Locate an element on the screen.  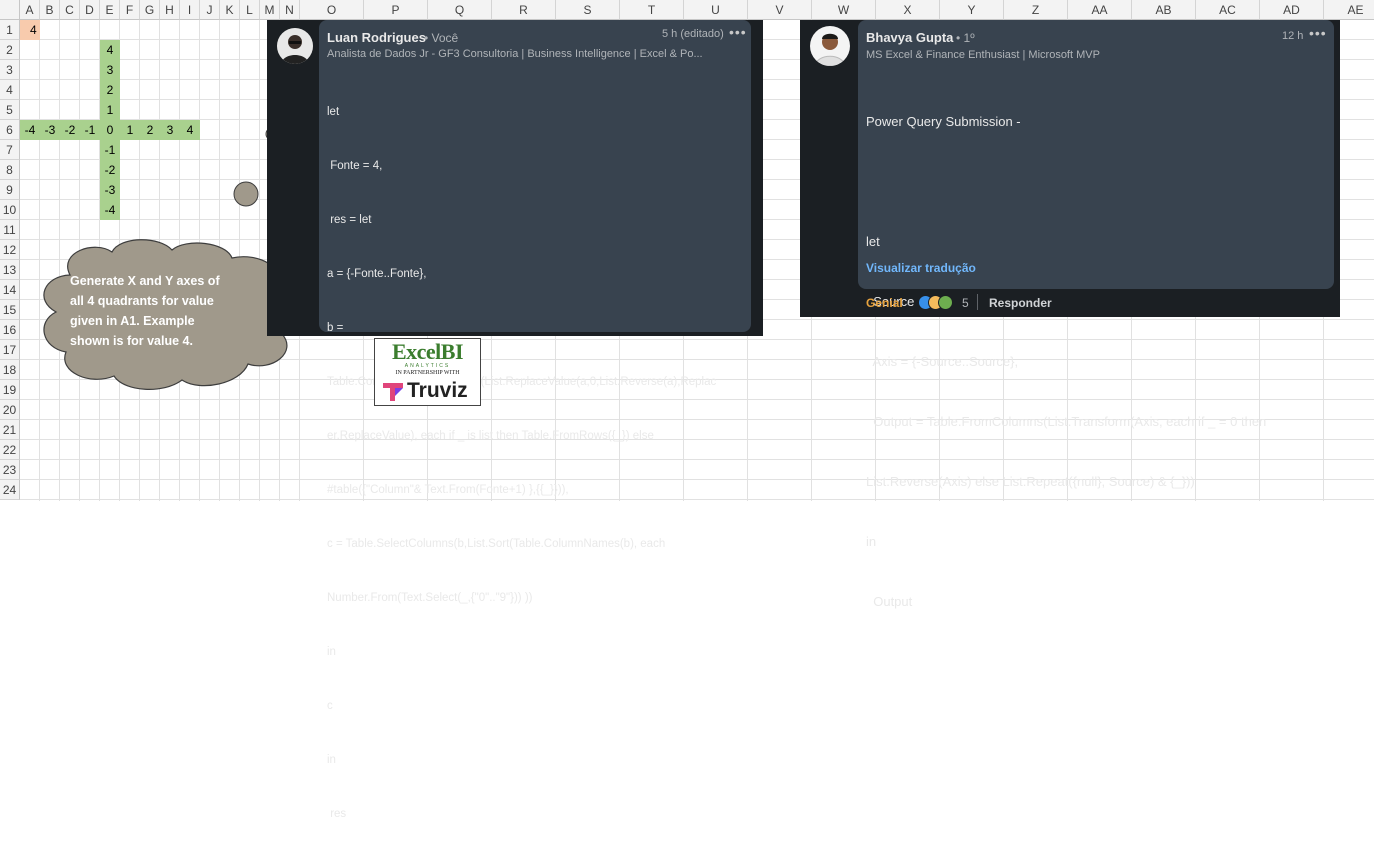
cell-h6: 3 is located at coordinates (170, 130).